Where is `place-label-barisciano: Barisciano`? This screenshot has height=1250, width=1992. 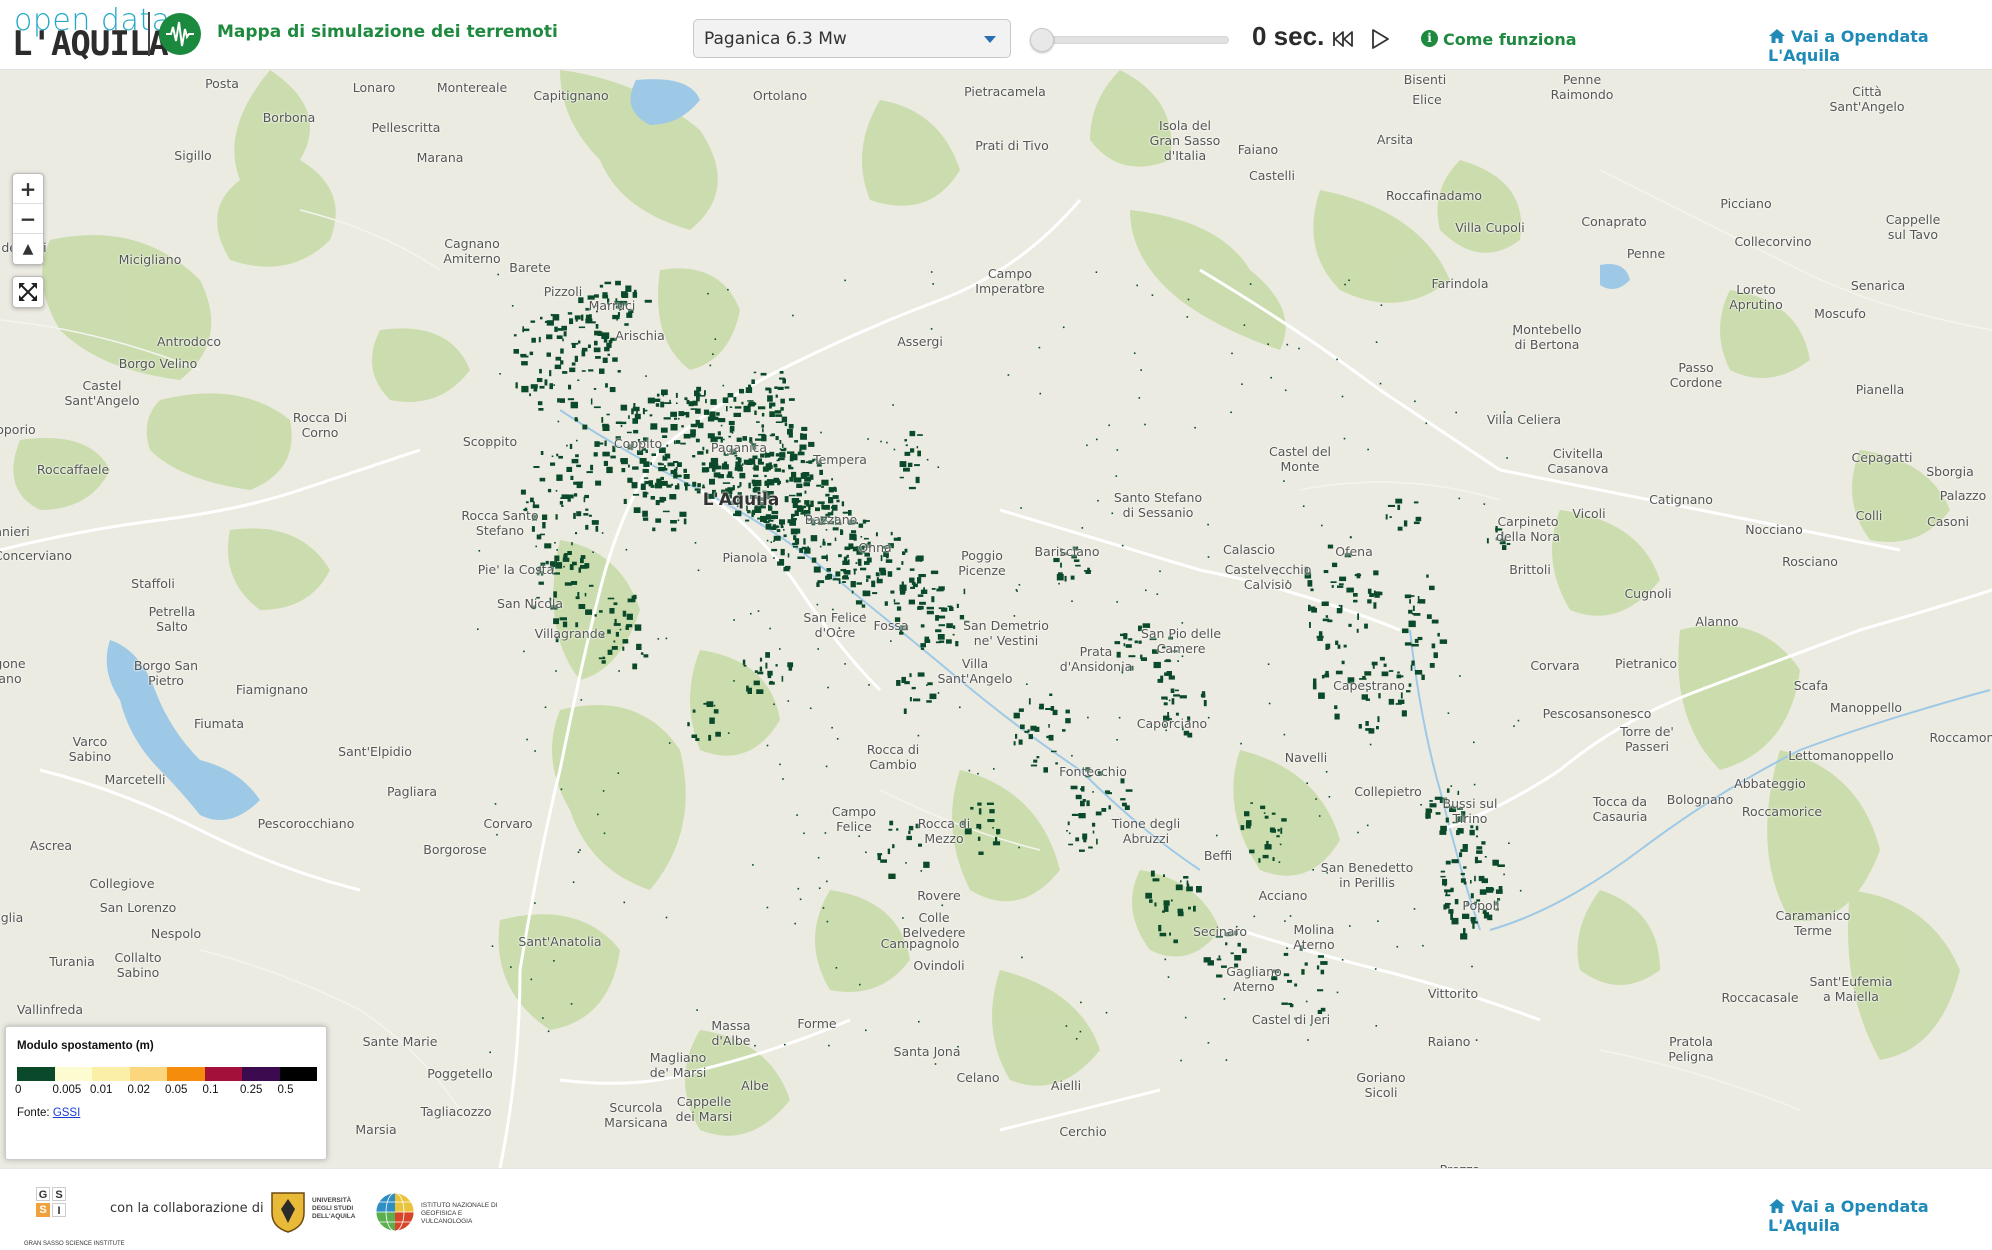
place-label-barisciano: Barisciano is located at coordinates (1067, 551).